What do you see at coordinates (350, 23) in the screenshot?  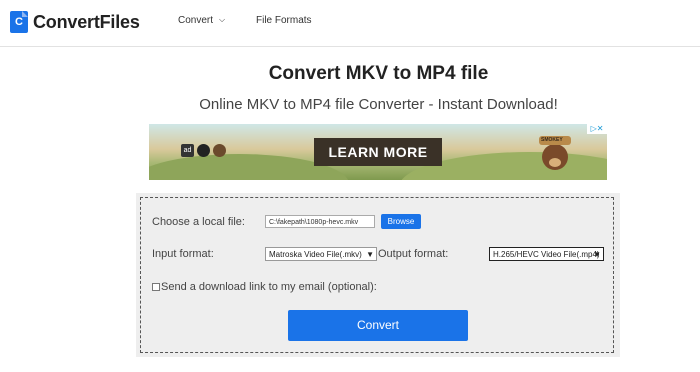 I see `site-header: C ConvertFiles Convert ⌵ File Formats` at bounding box center [350, 23].